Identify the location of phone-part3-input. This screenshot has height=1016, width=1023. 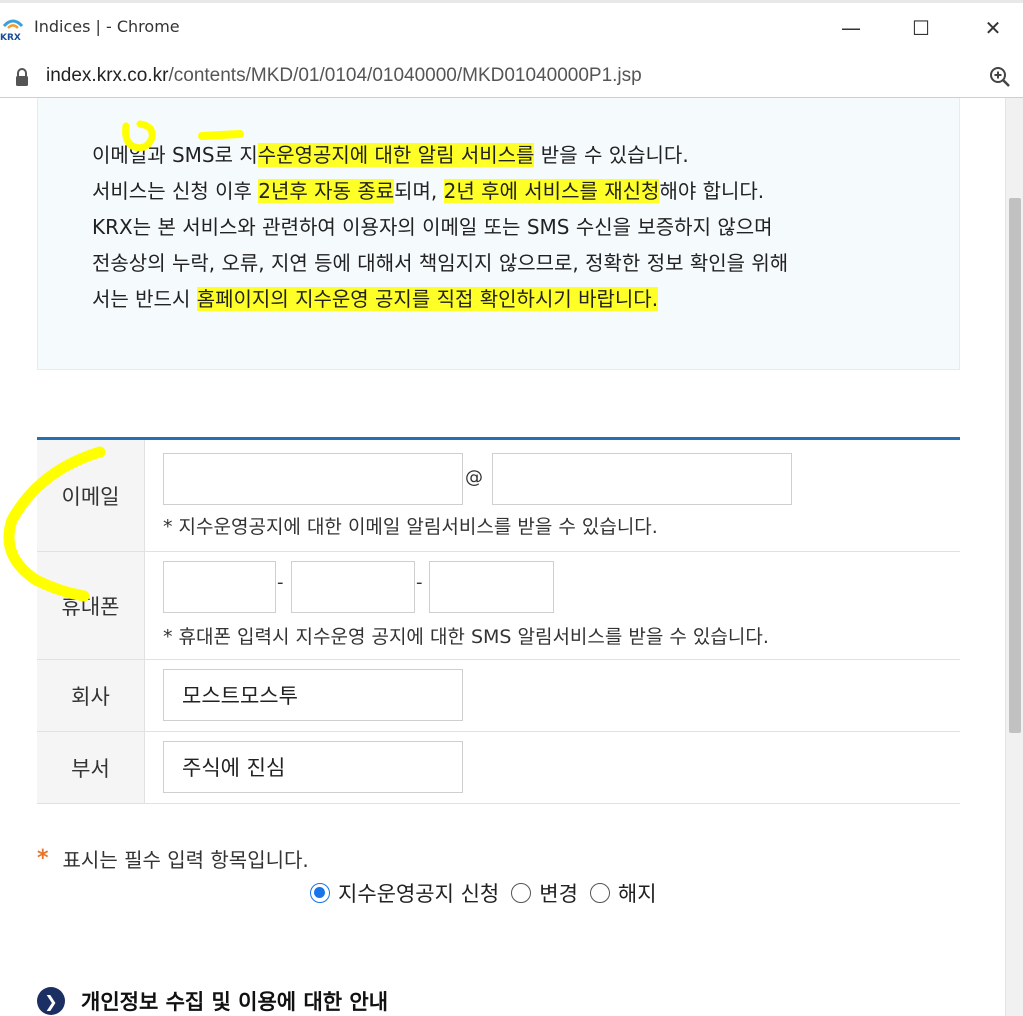
(491, 587).